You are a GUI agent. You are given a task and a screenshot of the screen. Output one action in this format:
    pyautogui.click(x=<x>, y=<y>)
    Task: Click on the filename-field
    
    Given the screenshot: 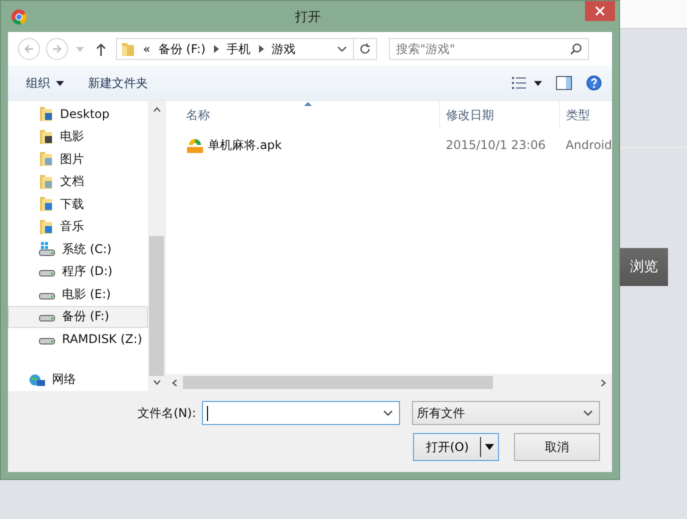 What is the action you would take?
    pyautogui.click(x=301, y=413)
    